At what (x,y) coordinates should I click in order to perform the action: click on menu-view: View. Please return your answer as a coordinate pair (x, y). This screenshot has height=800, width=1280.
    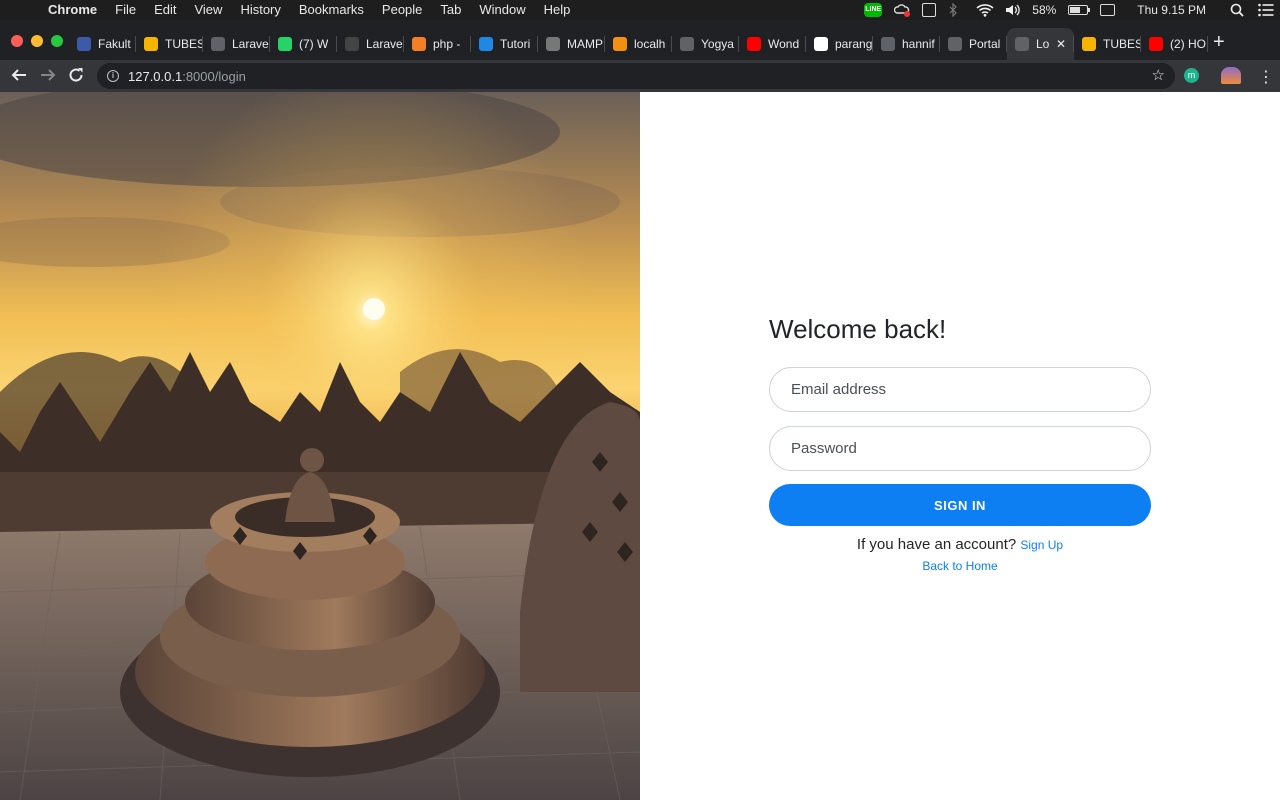
    Looking at the image, I should click on (208, 10).